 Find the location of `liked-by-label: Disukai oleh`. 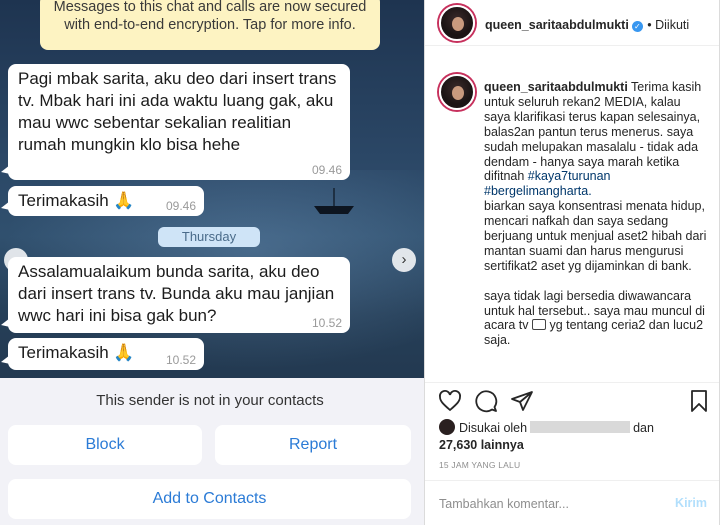

liked-by-label: Disukai oleh is located at coordinates (493, 428).